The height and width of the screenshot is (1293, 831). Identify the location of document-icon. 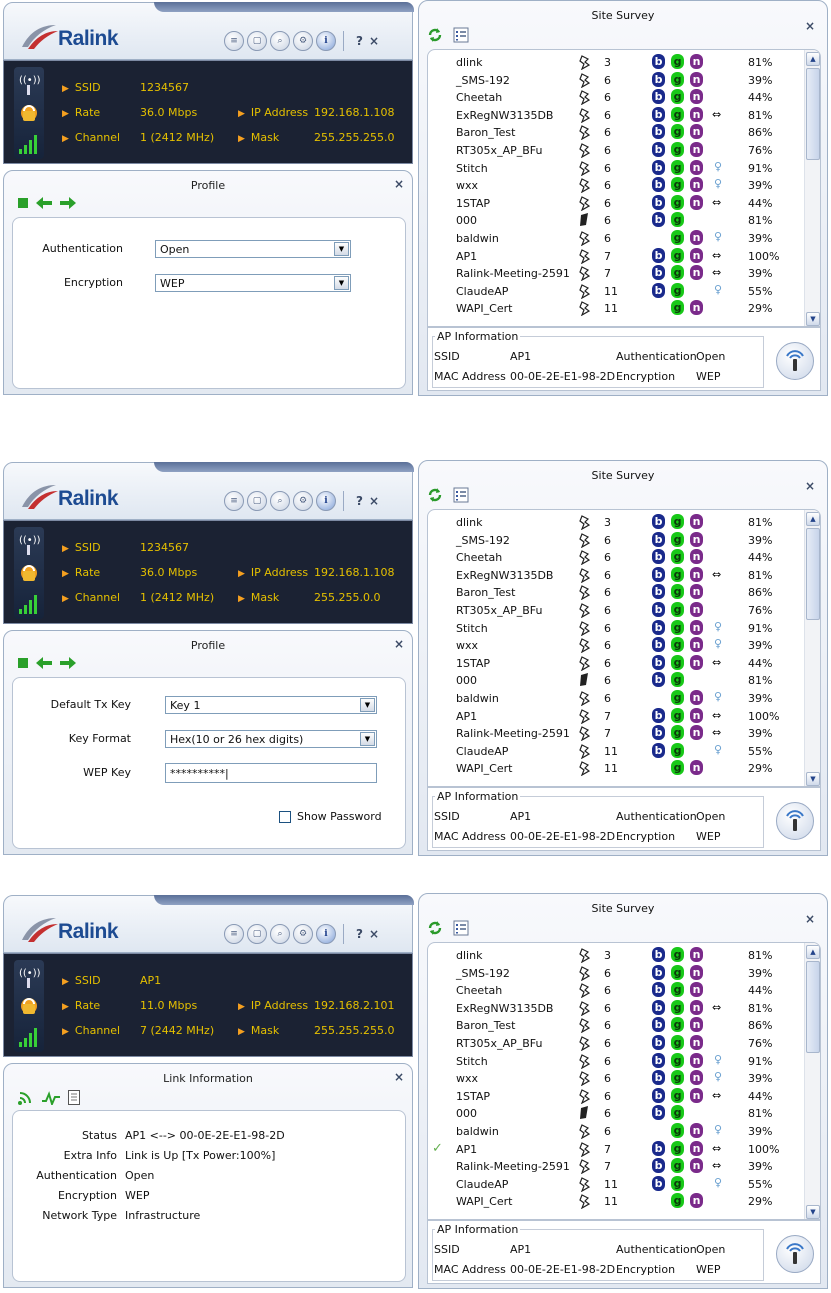
(74, 1099).